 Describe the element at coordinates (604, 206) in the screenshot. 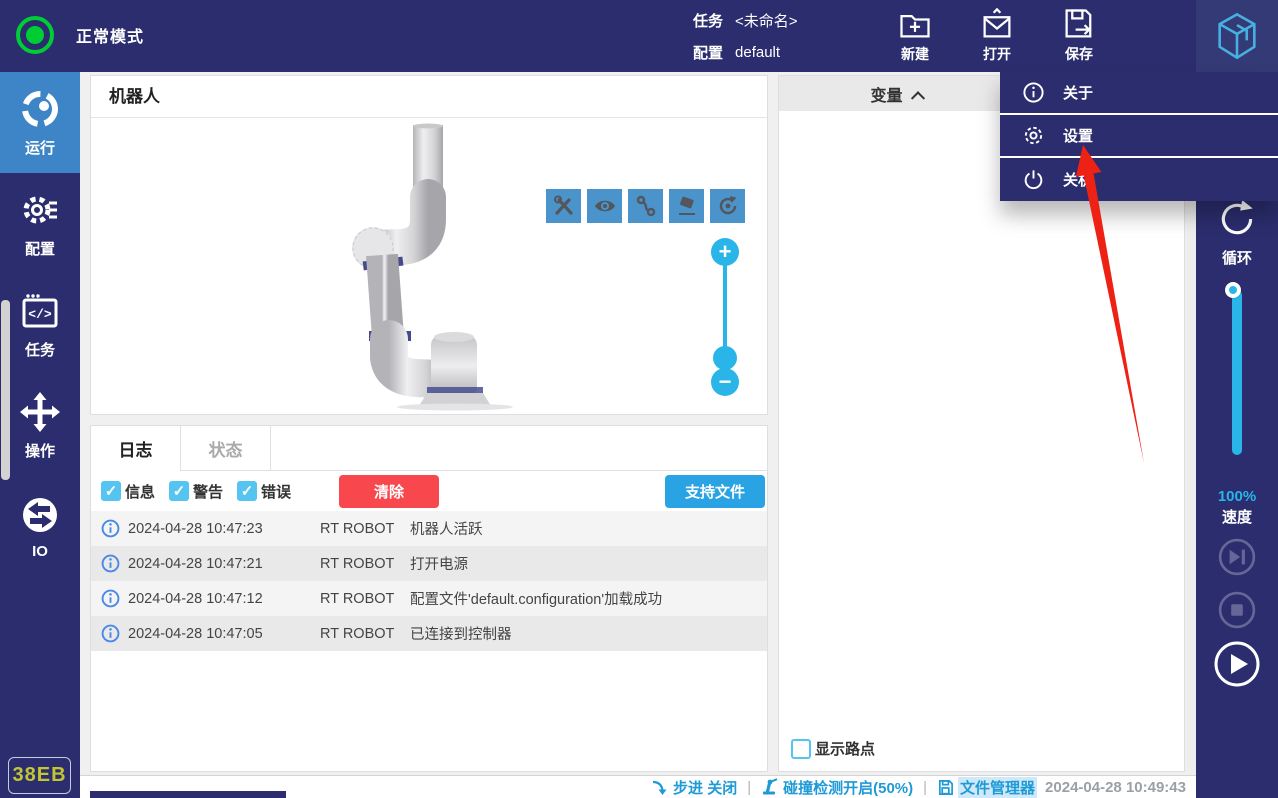

I see `visibility-button` at that location.